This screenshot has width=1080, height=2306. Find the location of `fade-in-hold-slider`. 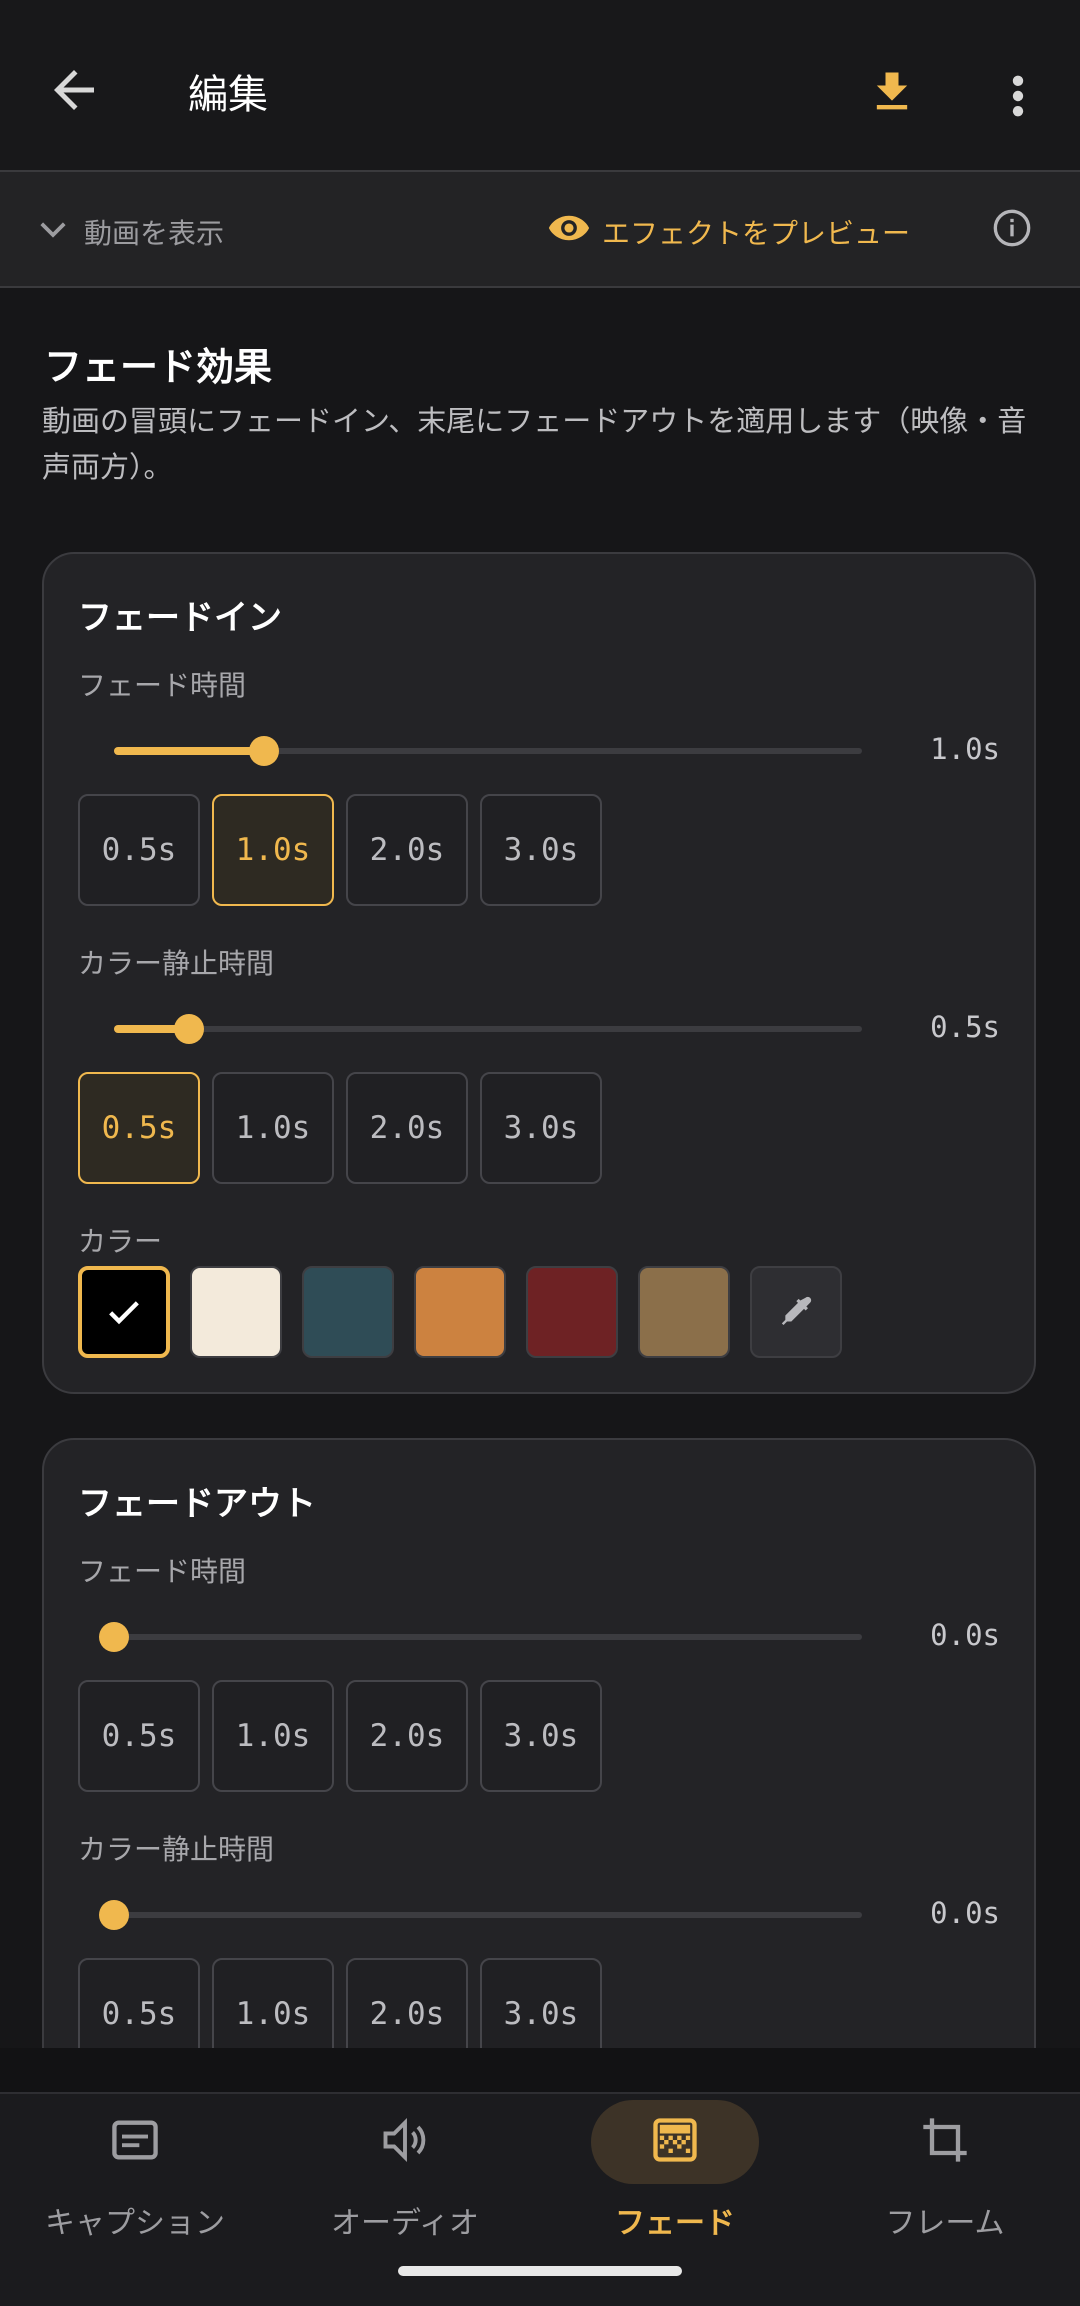

fade-in-hold-slider is located at coordinates (467, 1029).